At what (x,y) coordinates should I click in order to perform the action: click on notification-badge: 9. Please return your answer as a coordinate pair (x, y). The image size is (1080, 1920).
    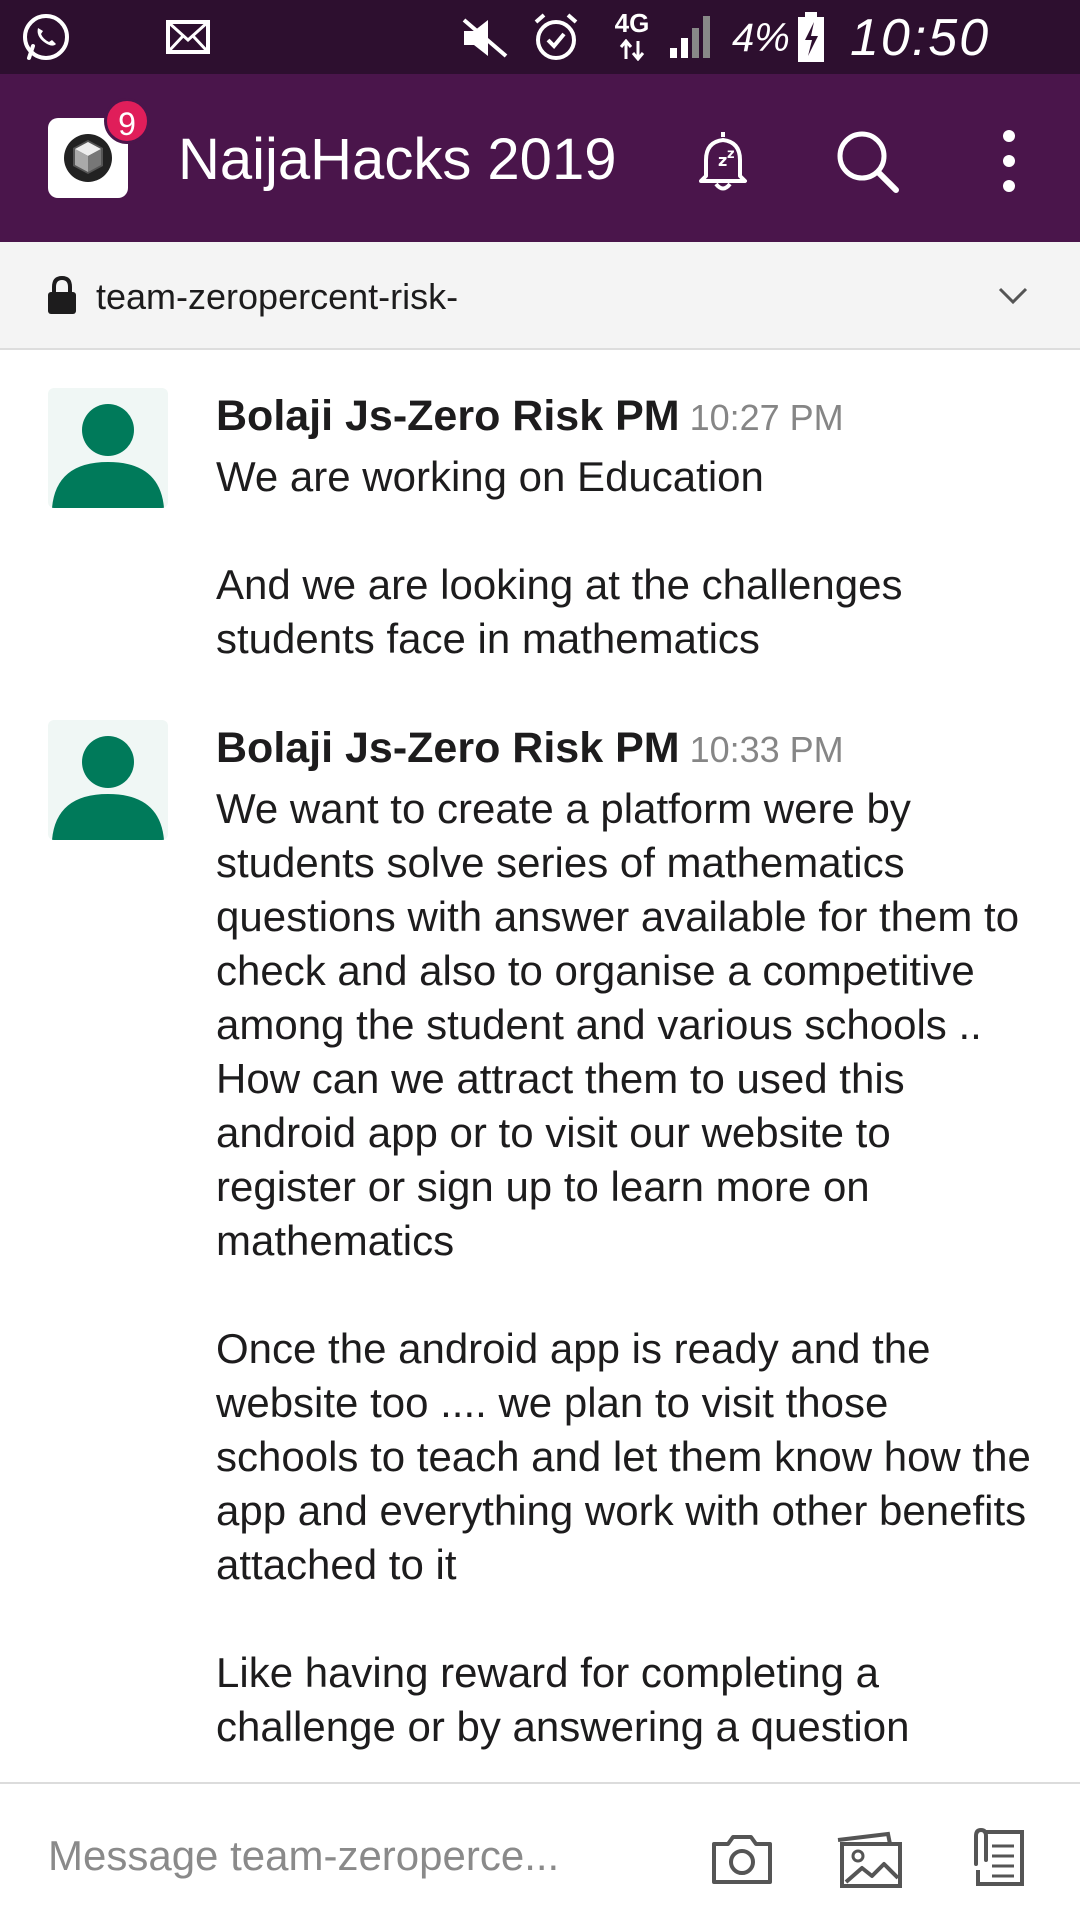
    Looking at the image, I should click on (127, 121).